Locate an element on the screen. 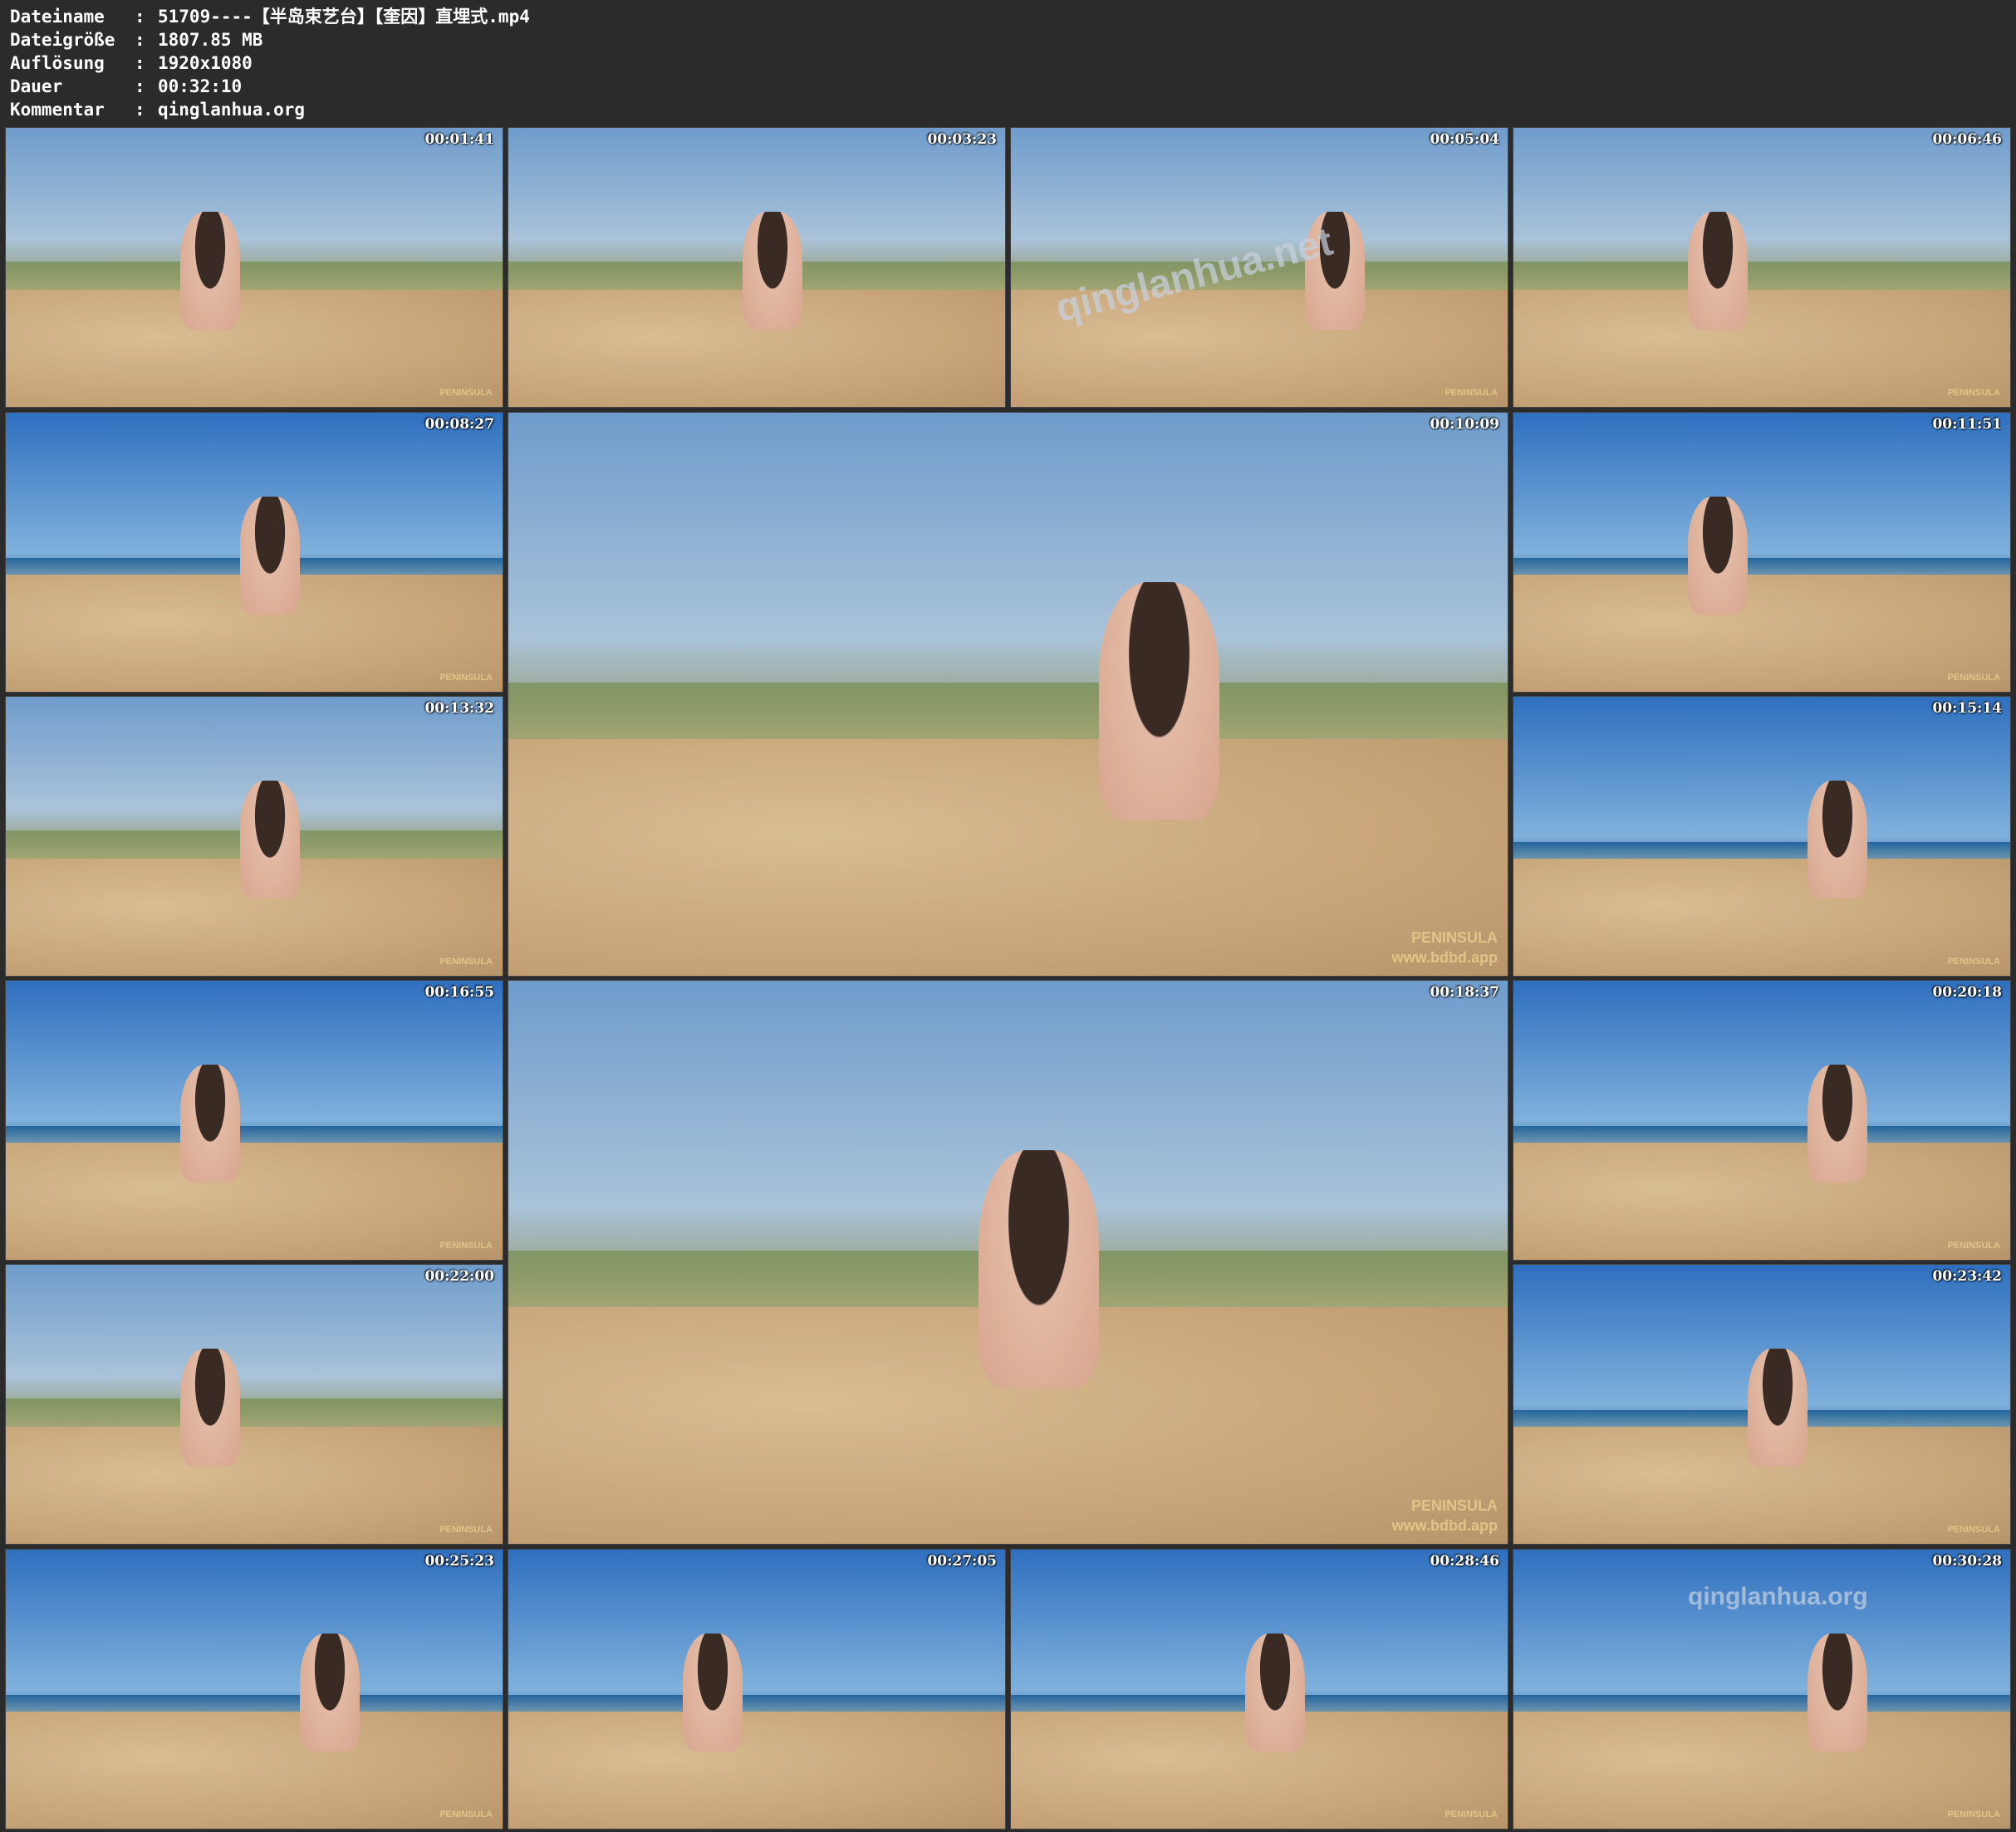 Image resolution: width=2016 pixels, height=1832 pixels. info-row-filename: Dateiname : 51709----【半岛束艺台】【奎因】直埋式.mp4 is located at coordinates (270, 16).